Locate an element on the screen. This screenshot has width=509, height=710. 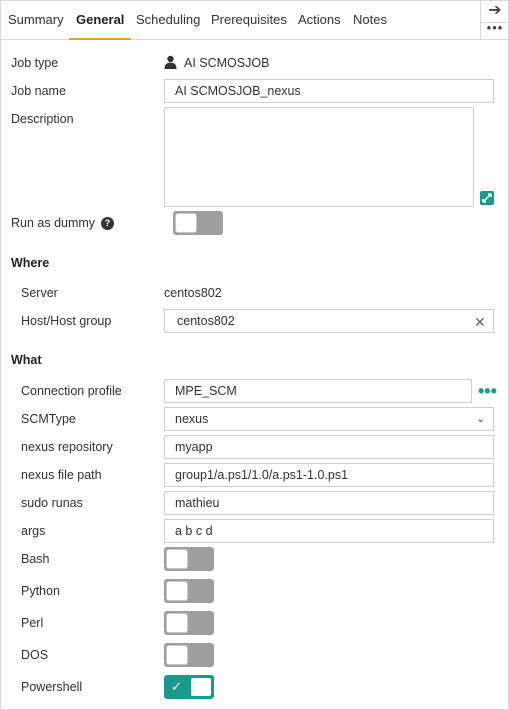
sudo-runas-label: sudo runas is located at coordinates (52, 503).